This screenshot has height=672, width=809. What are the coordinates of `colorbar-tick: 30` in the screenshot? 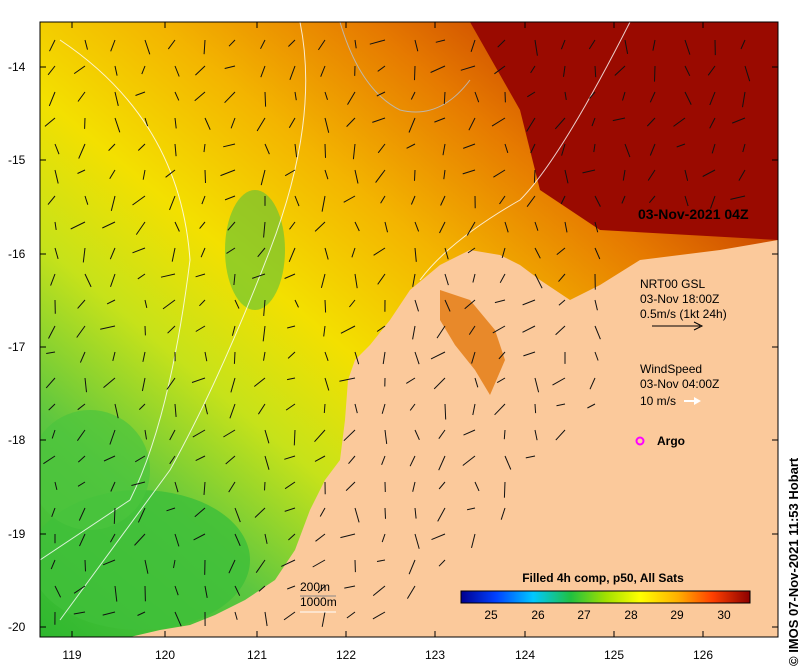 It's located at (724, 615).